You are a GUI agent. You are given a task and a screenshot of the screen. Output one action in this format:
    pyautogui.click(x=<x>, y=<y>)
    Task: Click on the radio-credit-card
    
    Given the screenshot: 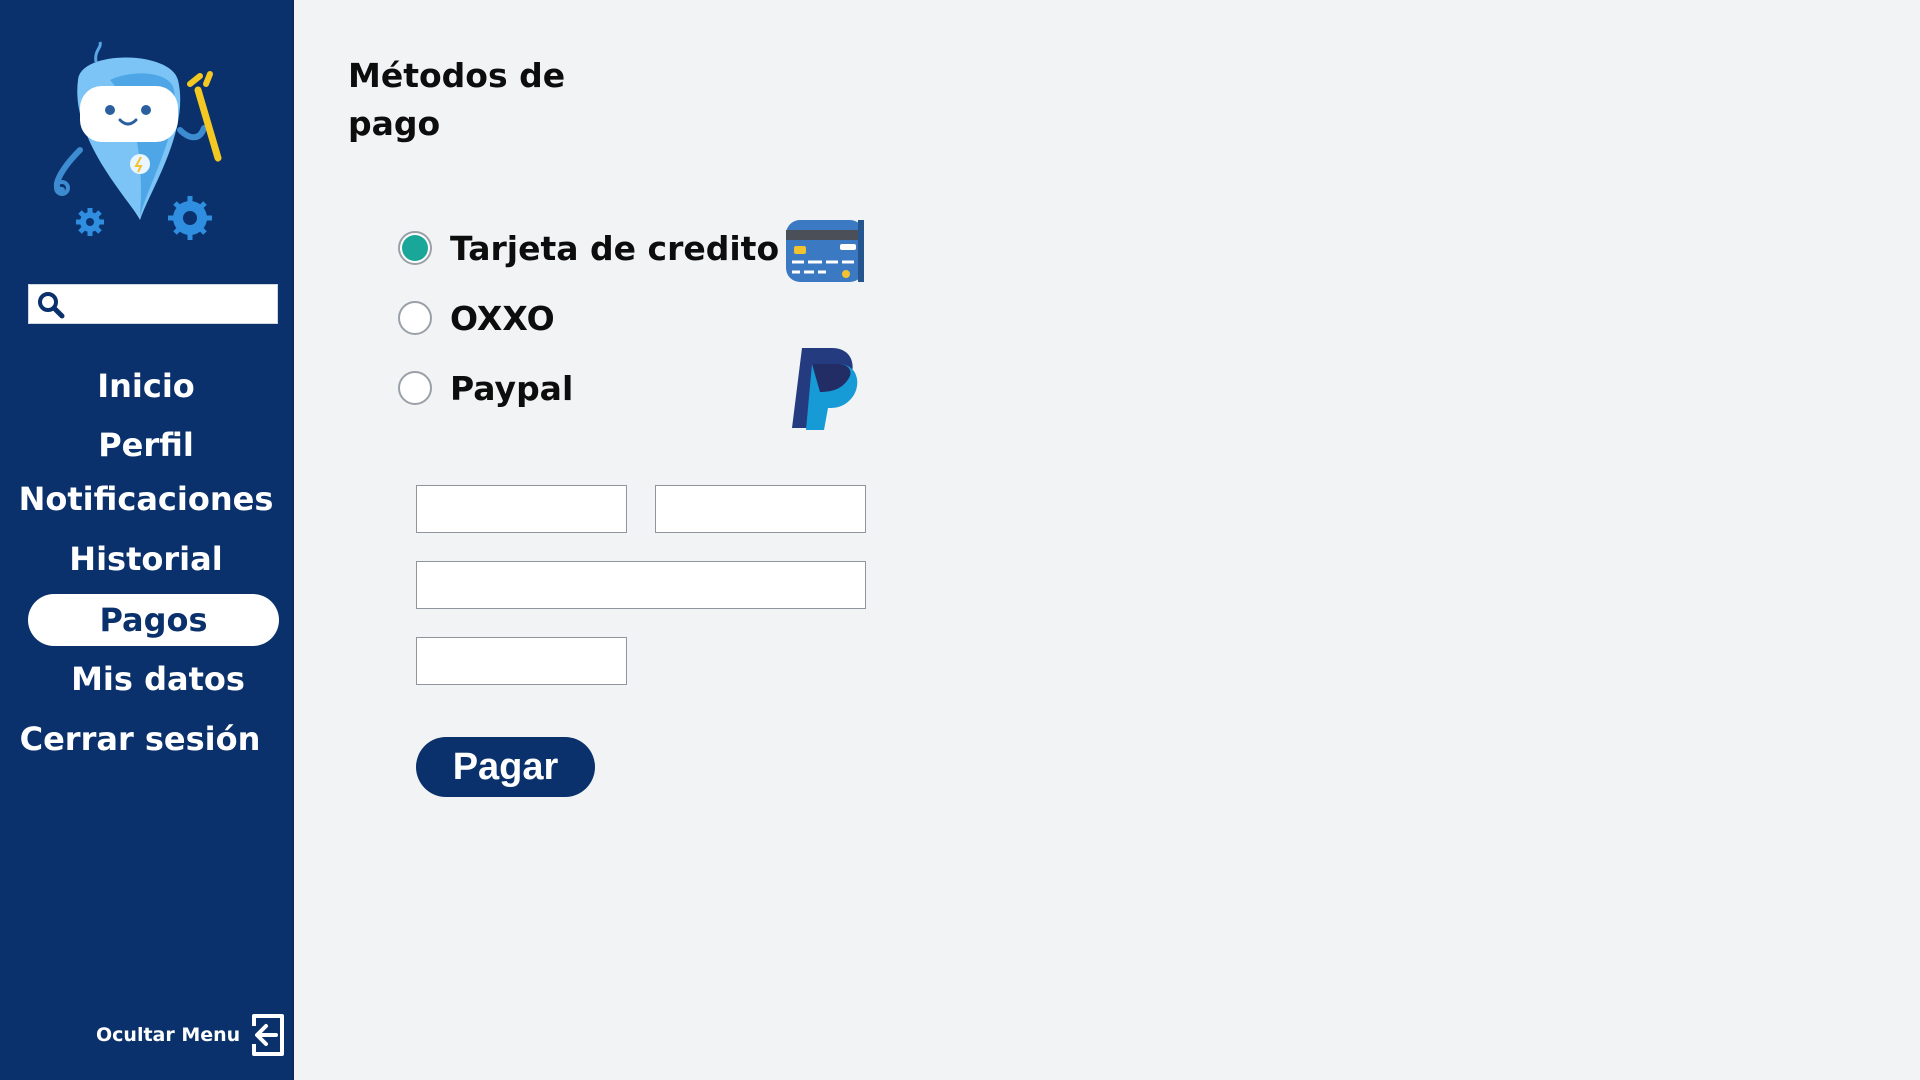 What is the action you would take?
    pyautogui.click(x=415, y=248)
    